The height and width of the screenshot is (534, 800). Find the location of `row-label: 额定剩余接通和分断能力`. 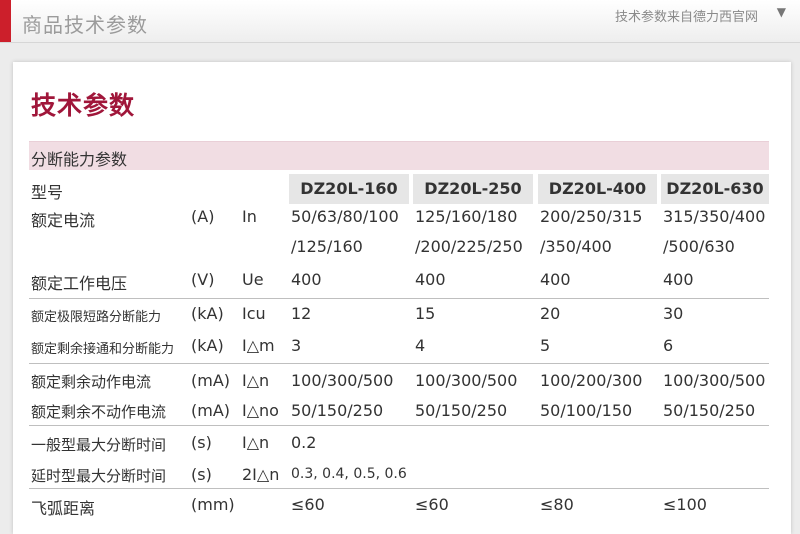

row-label: 额定剩余接通和分断能力 is located at coordinates (103, 349).